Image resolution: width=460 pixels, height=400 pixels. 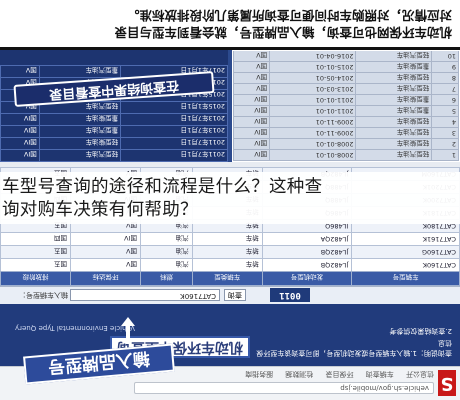 What do you see at coordinates (43, 295) in the screenshot?
I see `query-label: 输入车辆型号：` at bounding box center [43, 295].